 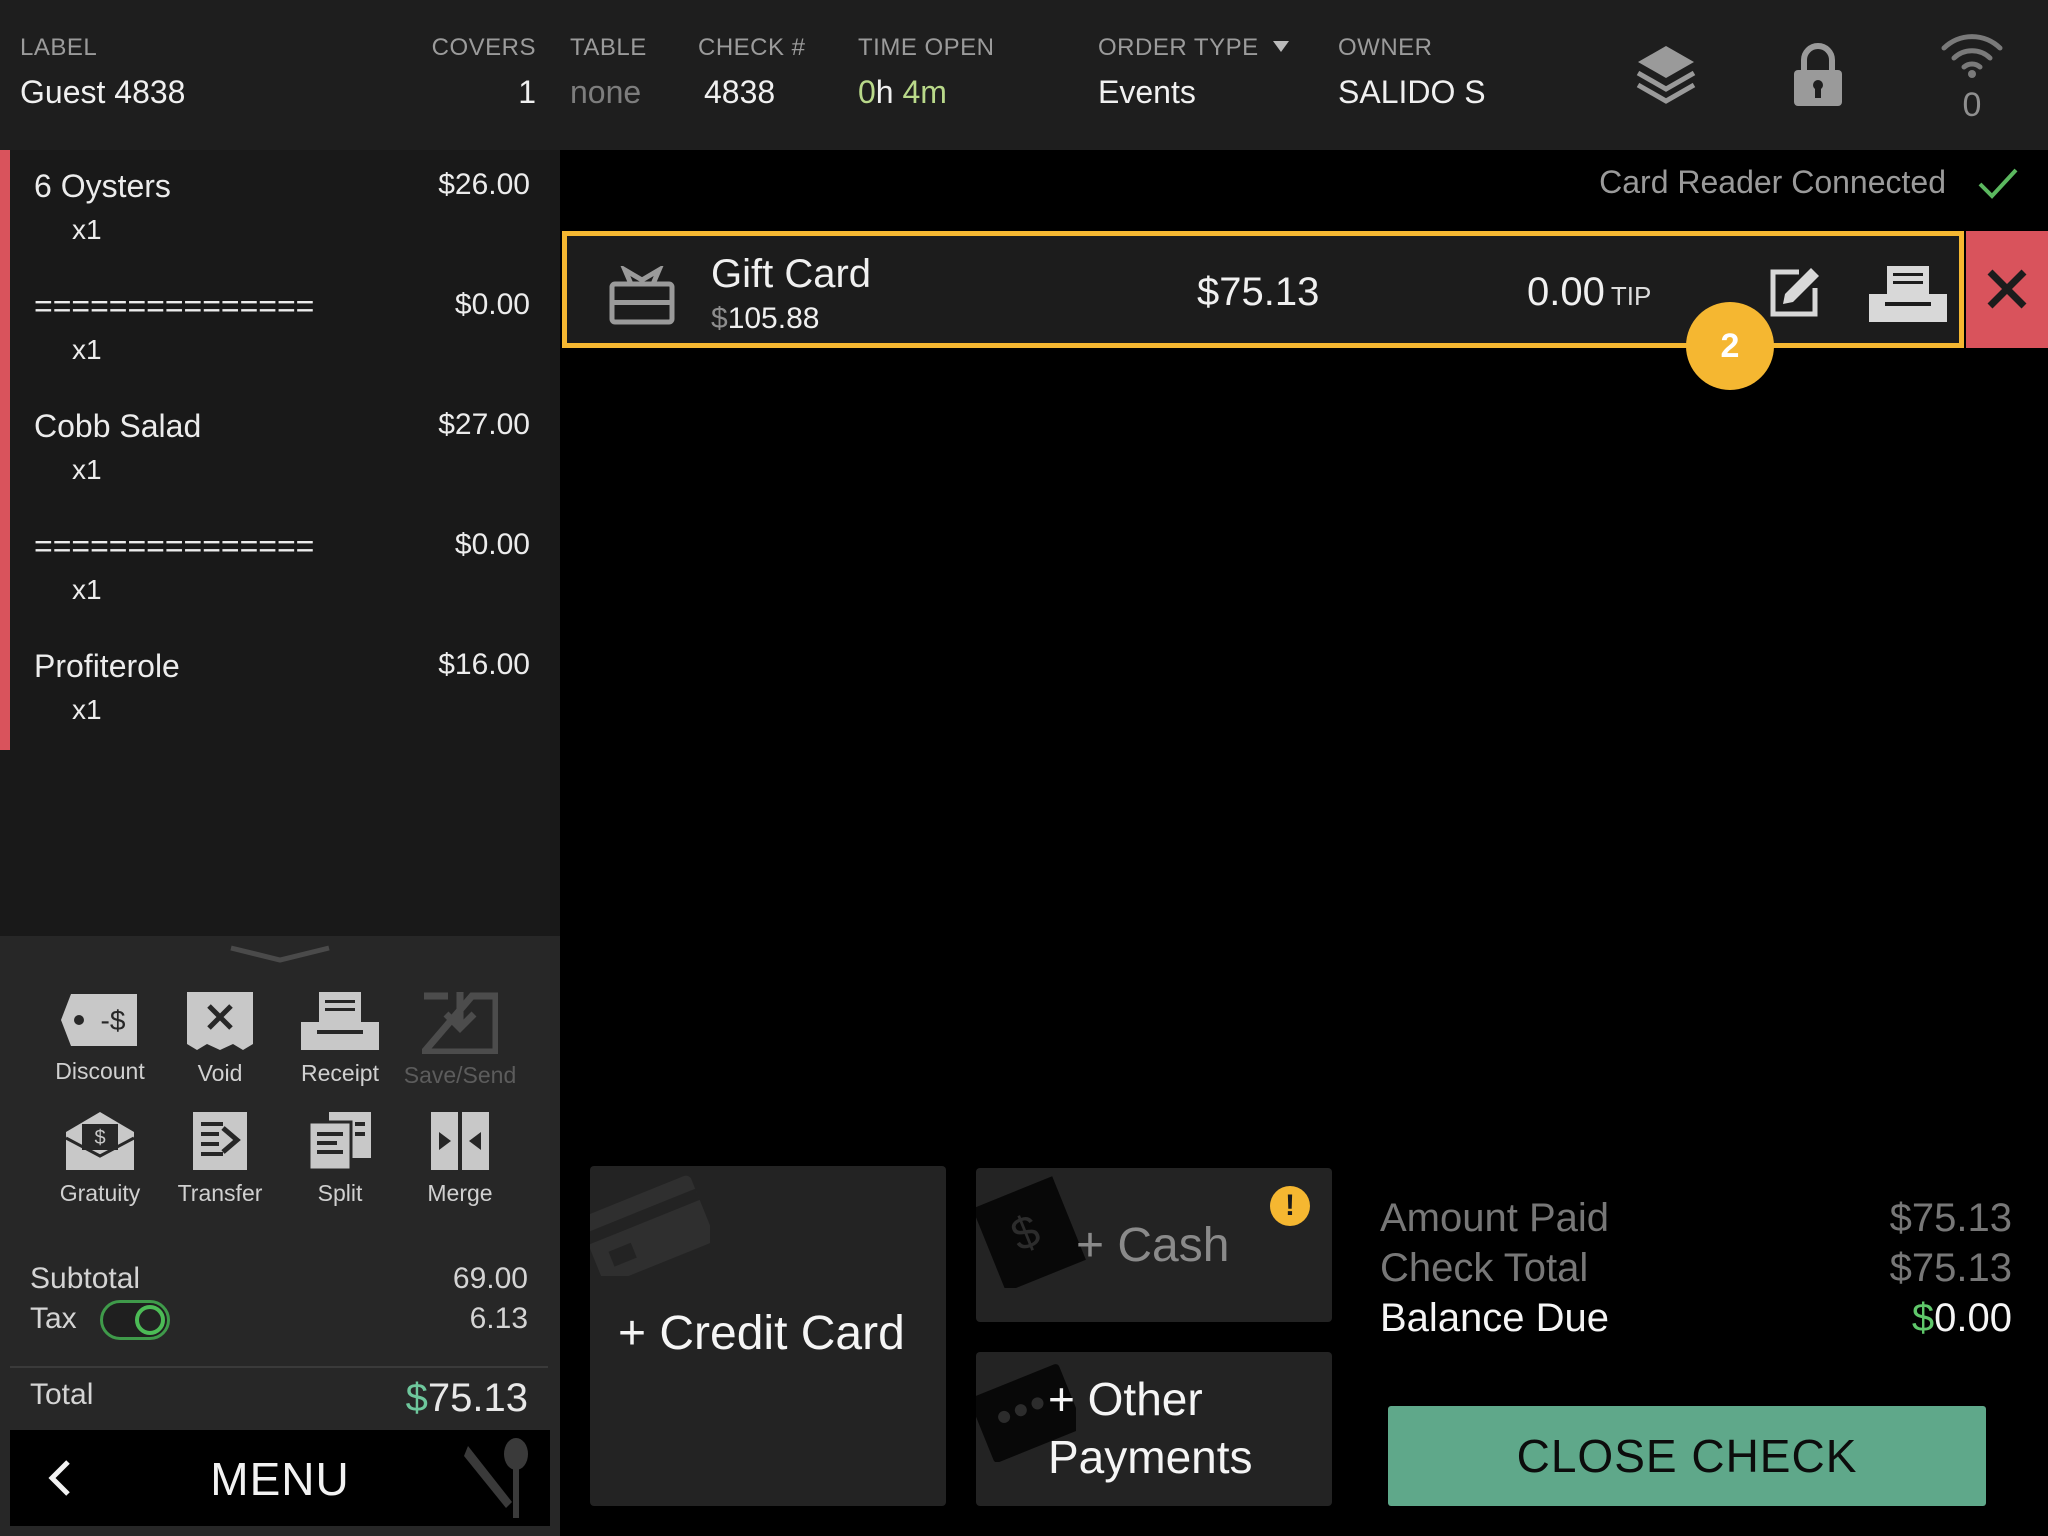 What do you see at coordinates (220, 1038) in the screenshot?
I see `void-button: Void` at bounding box center [220, 1038].